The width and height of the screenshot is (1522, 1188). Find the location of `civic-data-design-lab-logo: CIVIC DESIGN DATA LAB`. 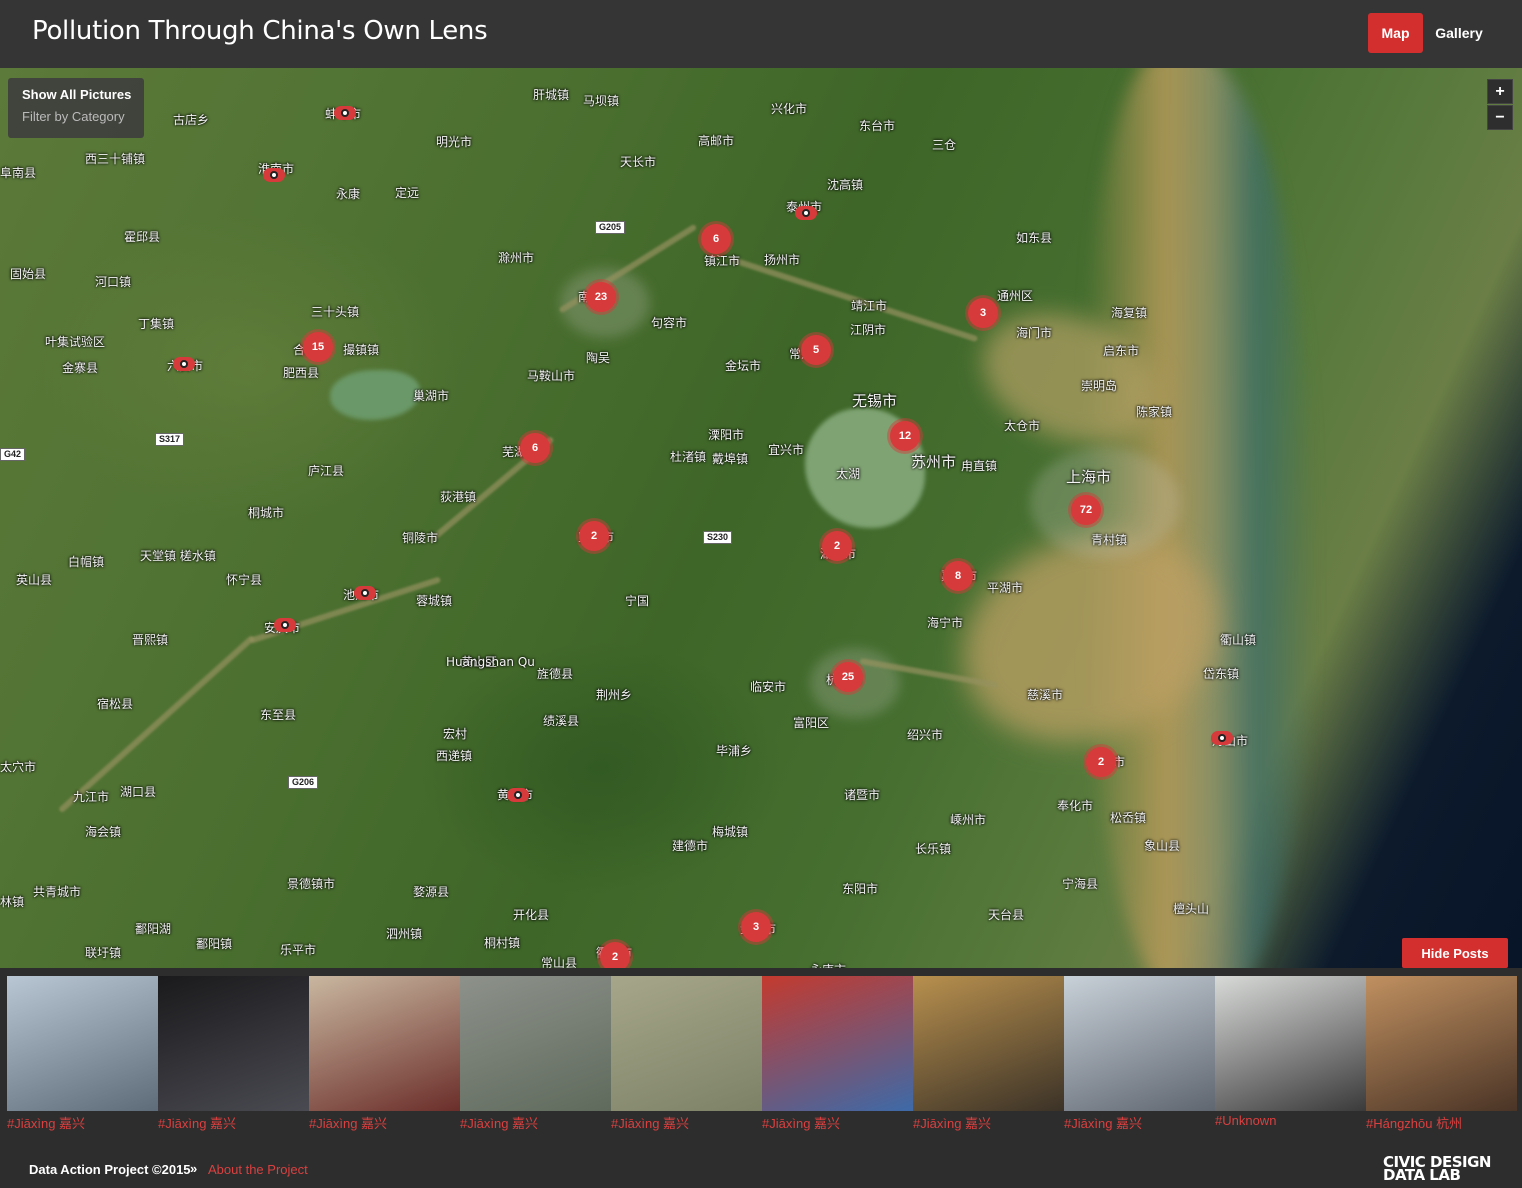

civic-data-design-lab-logo: CIVIC DESIGN DATA LAB is located at coordinates (1439, 1170).